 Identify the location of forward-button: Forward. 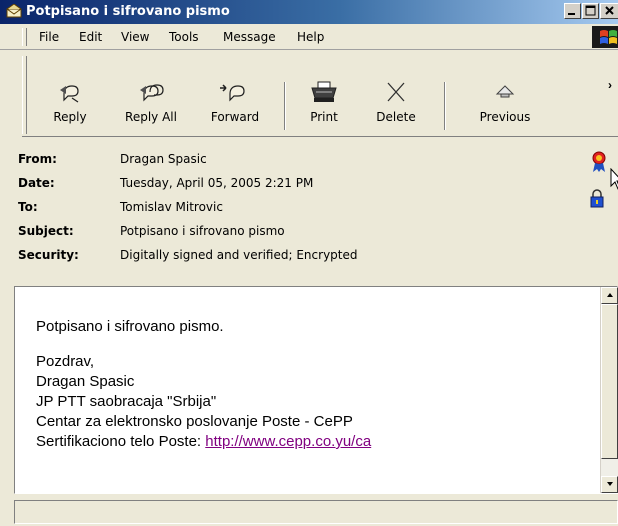
(235, 108).